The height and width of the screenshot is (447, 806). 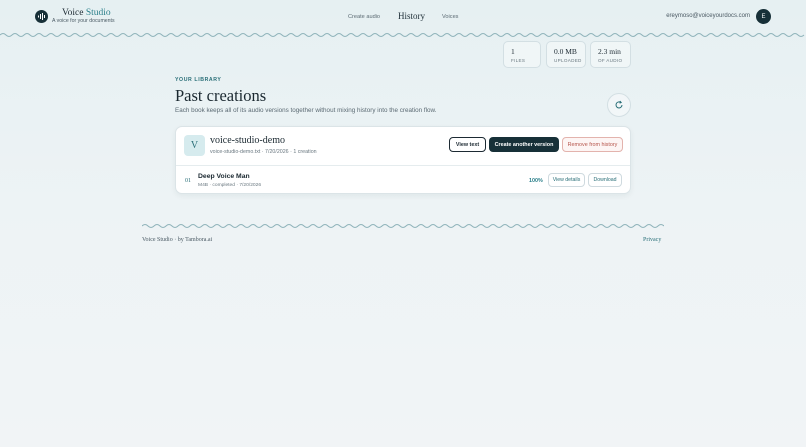 What do you see at coordinates (592, 144) in the screenshot?
I see `remove-from-history-button: Remove from history` at bounding box center [592, 144].